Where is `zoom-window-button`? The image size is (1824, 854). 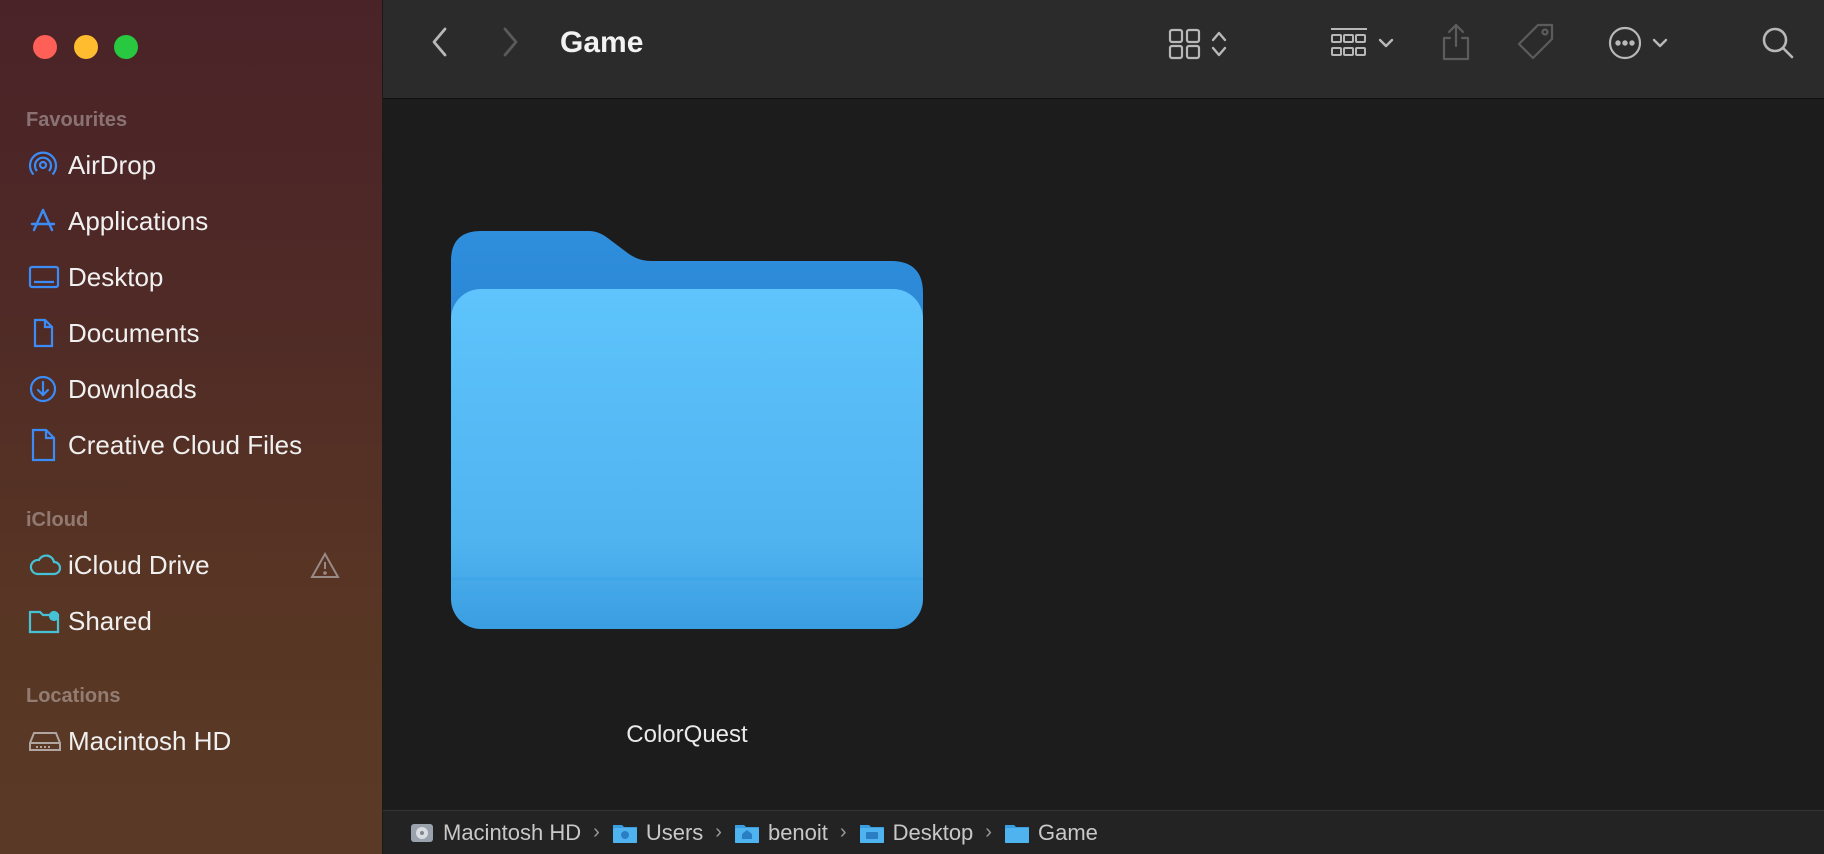 zoom-window-button is located at coordinates (126, 47).